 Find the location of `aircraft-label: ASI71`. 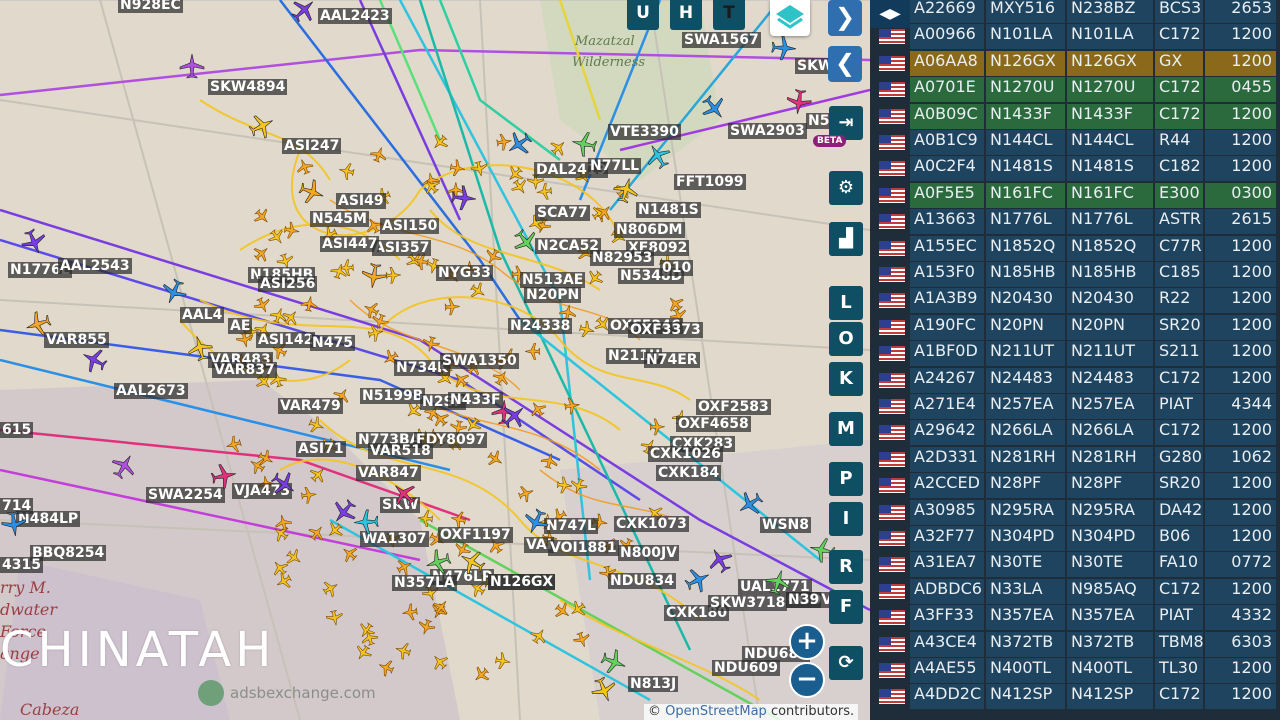

aircraft-label: ASI71 is located at coordinates (321, 449).